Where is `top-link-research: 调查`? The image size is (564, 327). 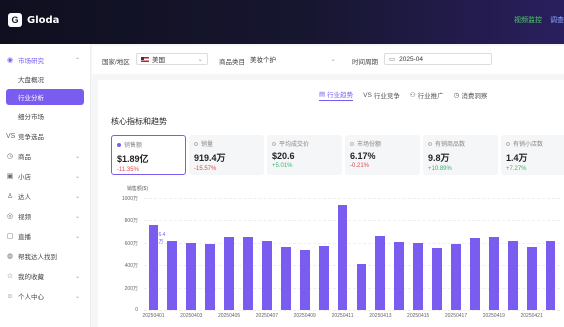
top-link-research: 调查 is located at coordinates (557, 20).